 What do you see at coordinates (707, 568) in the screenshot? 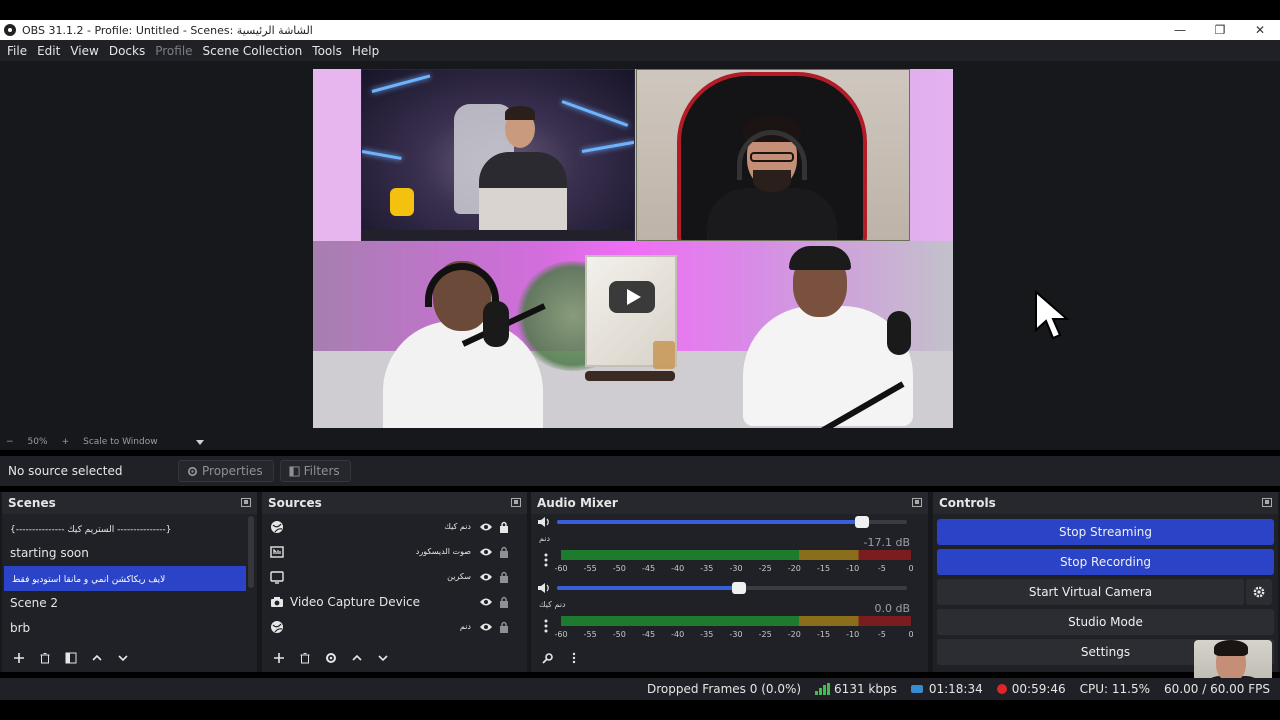
I see `meter-scale-label: -35` at bounding box center [707, 568].